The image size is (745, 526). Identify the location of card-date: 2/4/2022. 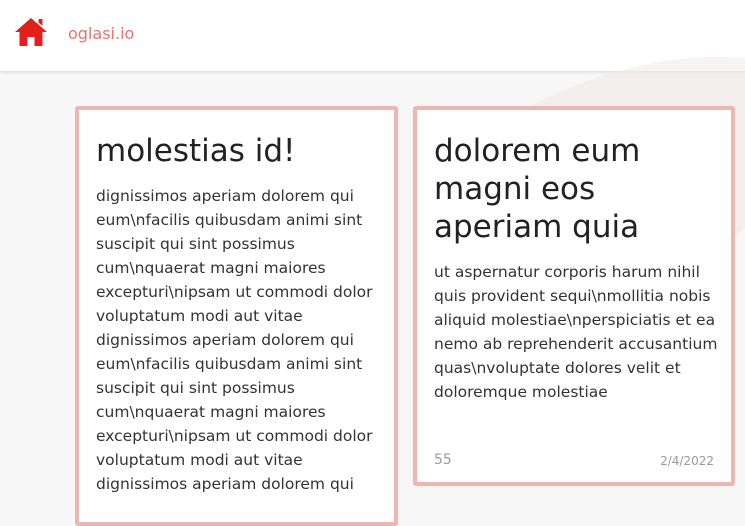
(687, 461).